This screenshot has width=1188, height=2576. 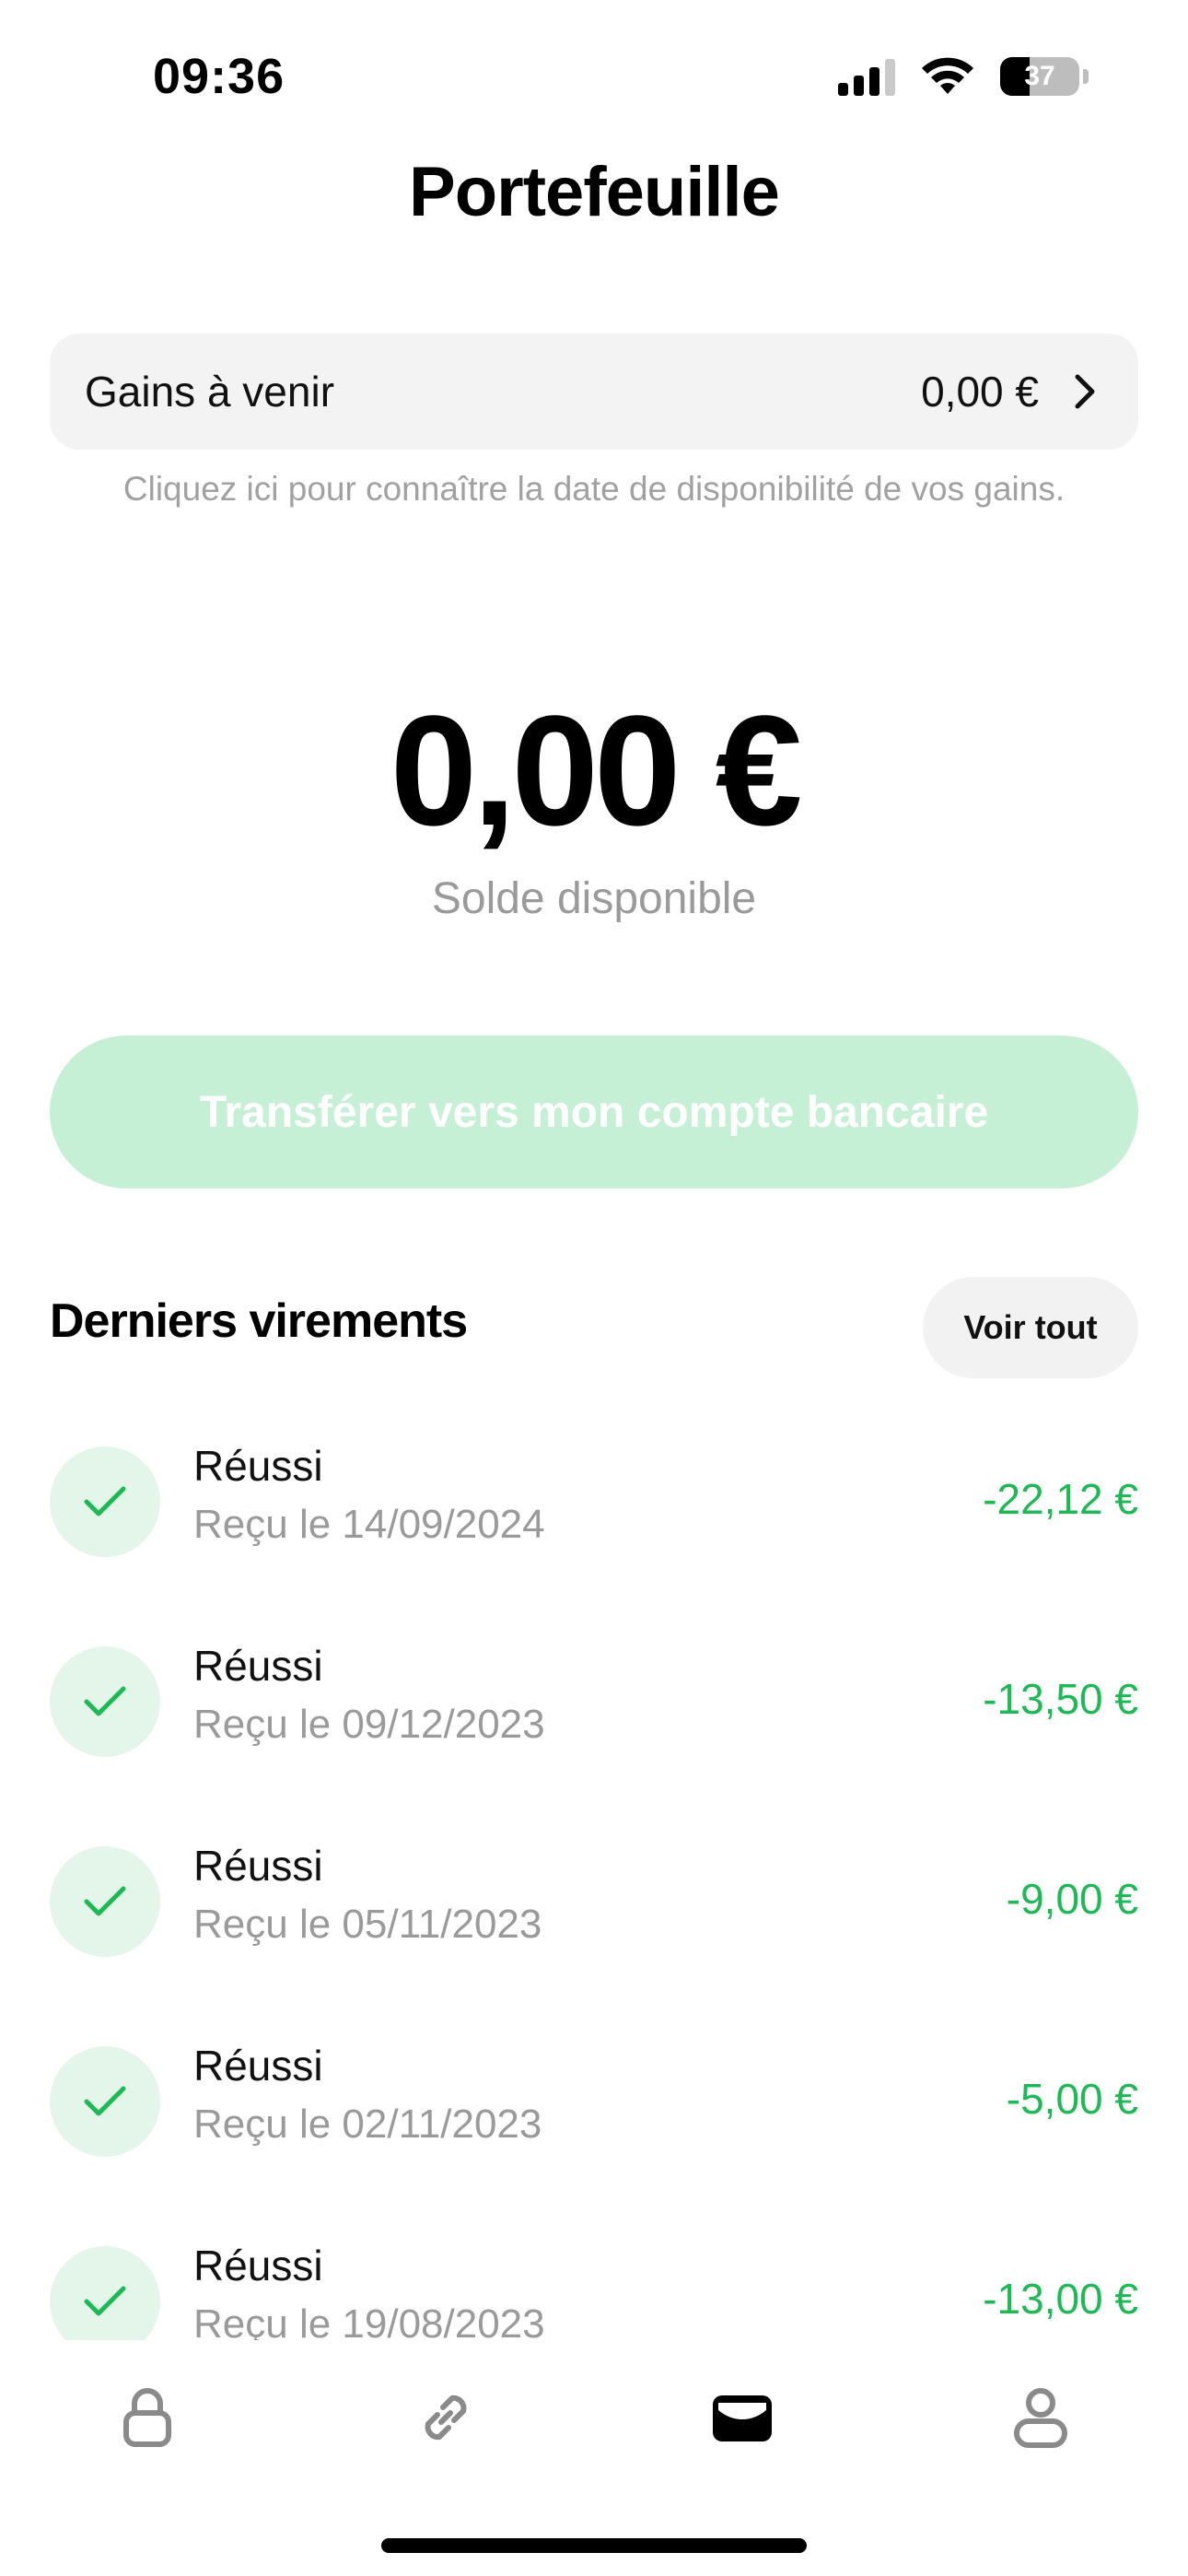 I want to click on transfer-date: Reçu le 02/11/2023, so click(x=367, y=2124).